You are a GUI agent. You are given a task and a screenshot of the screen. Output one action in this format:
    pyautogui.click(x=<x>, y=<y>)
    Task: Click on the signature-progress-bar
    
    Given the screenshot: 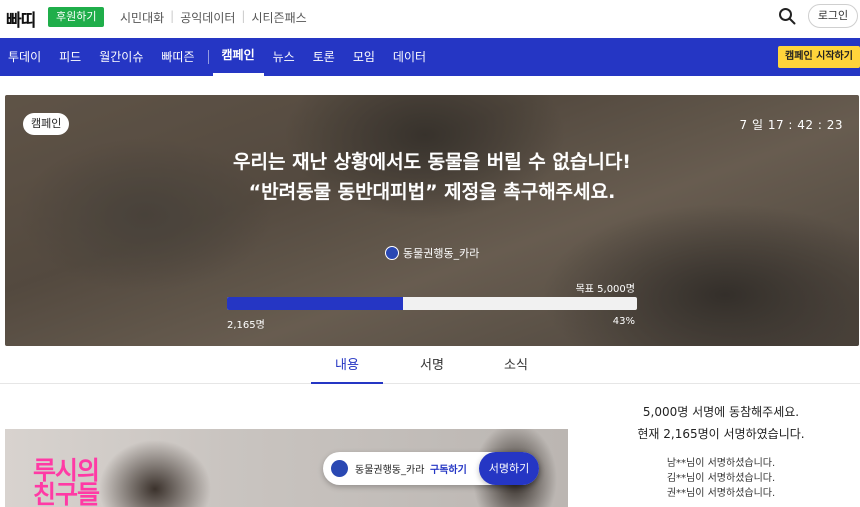 What is the action you would take?
    pyautogui.click(x=432, y=303)
    